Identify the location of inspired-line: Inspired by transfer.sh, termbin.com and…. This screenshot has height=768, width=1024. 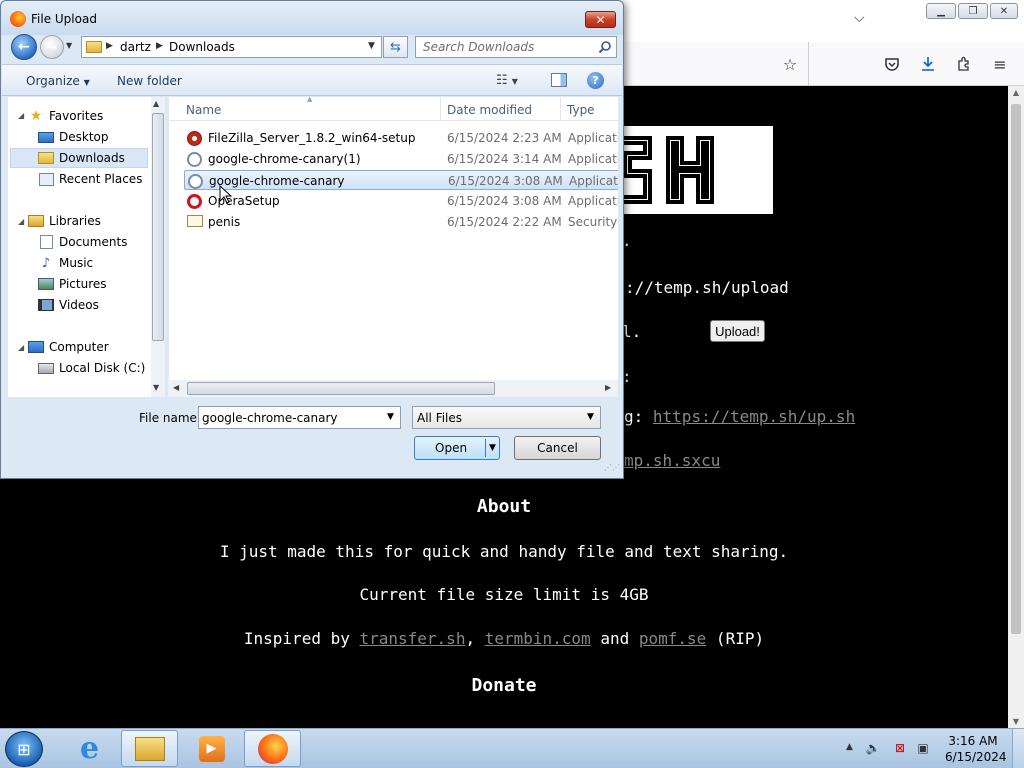
(504, 638).